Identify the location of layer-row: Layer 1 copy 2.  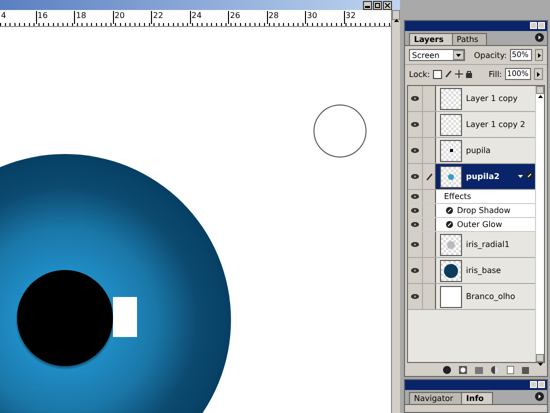
(472, 125).